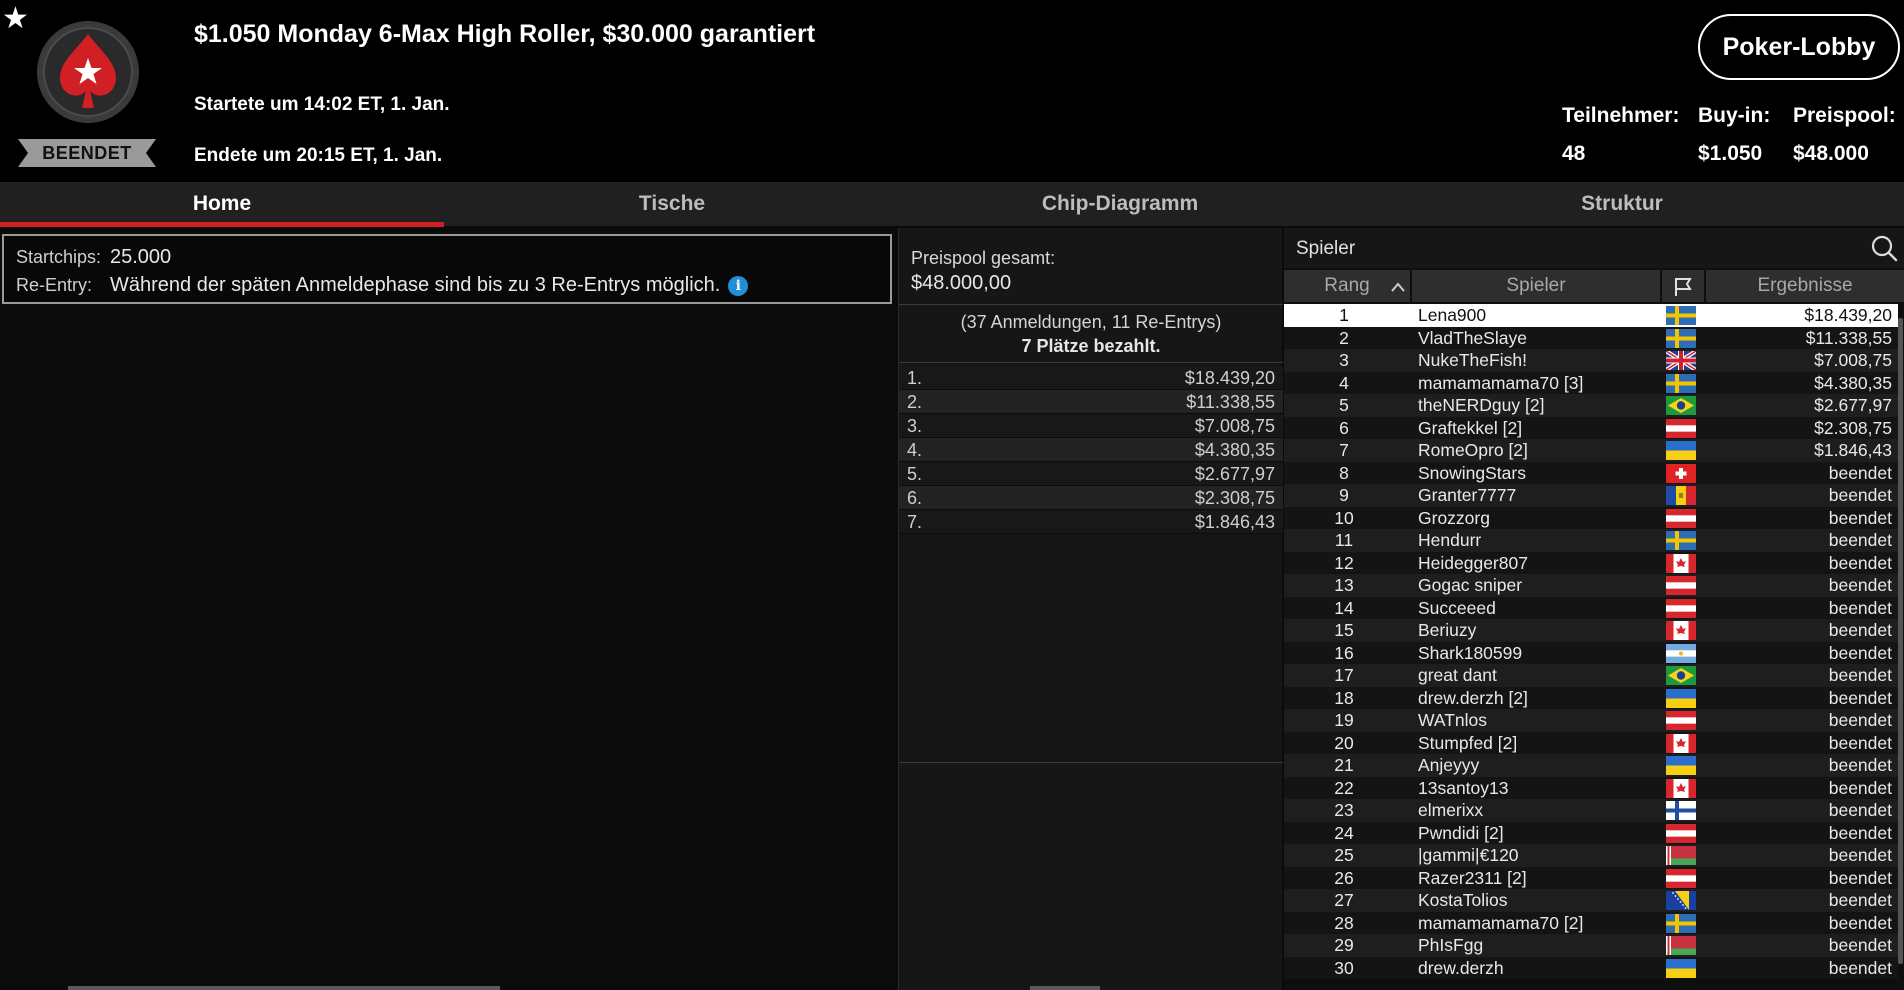 The height and width of the screenshot is (990, 1904). What do you see at coordinates (1091, 378) in the screenshot?
I see `payout-row: 1. $18.439,20` at bounding box center [1091, 378].